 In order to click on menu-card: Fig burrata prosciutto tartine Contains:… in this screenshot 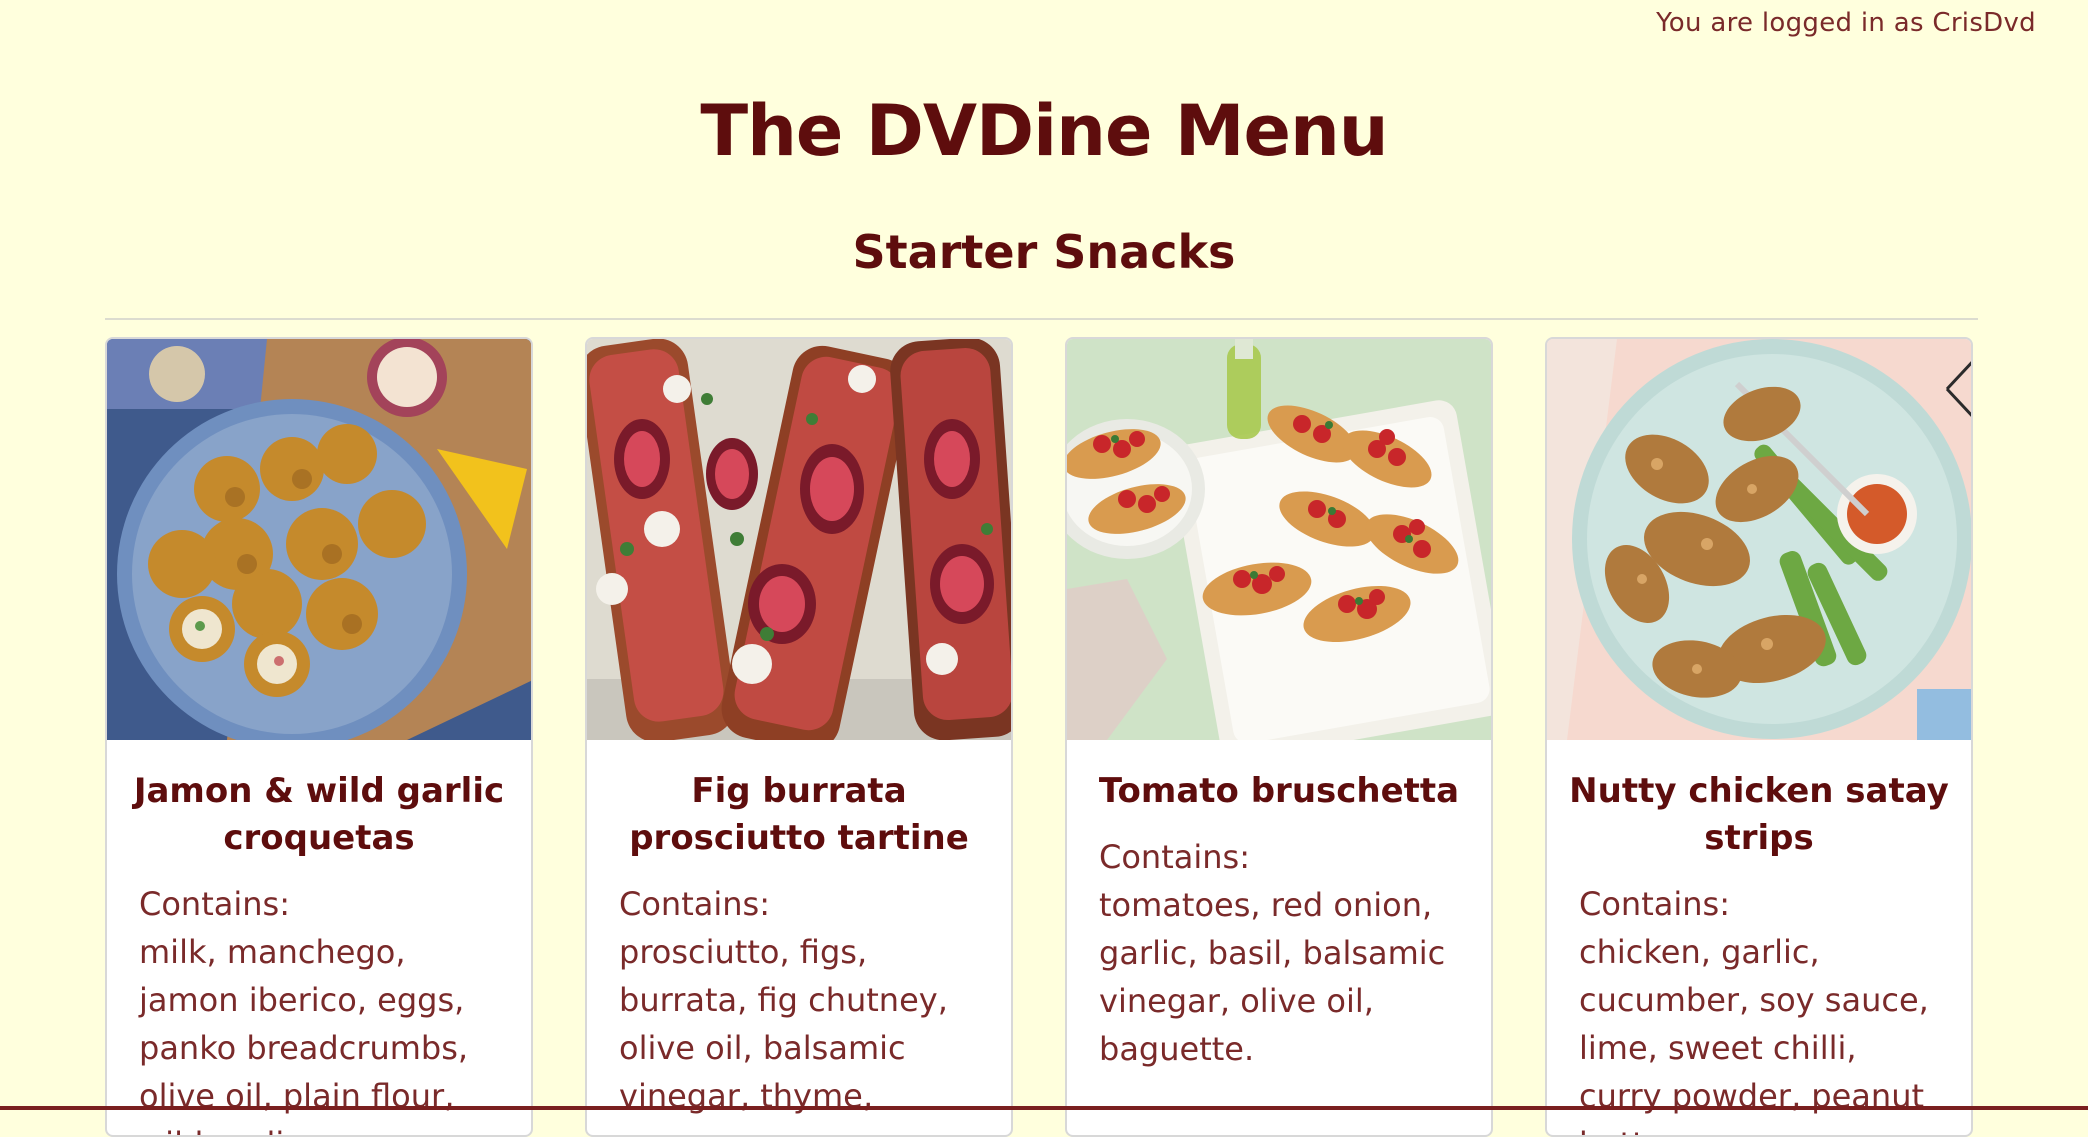, I will do `click(799, 737)`.